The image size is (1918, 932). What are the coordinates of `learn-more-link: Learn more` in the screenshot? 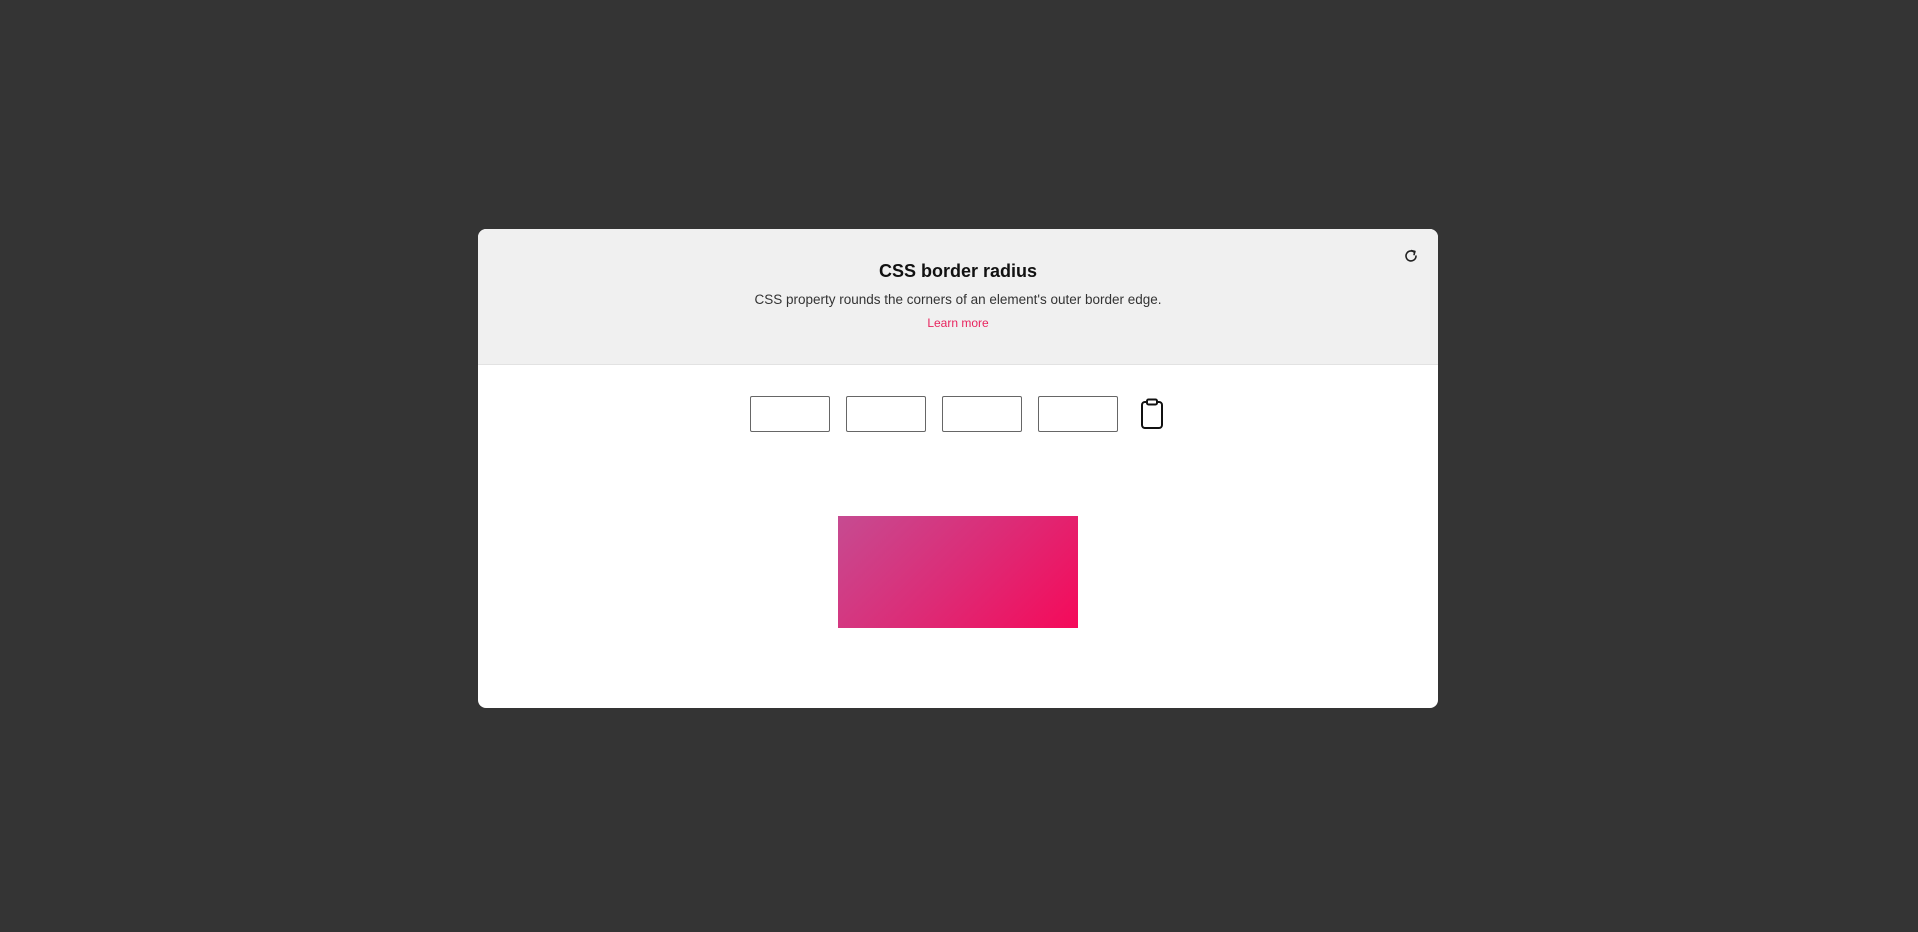 It's located at (958, 323).